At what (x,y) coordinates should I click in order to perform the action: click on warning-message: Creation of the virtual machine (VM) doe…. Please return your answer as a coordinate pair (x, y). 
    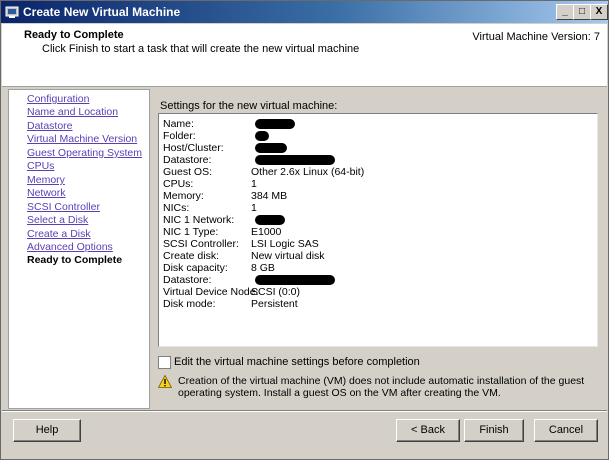
    Looking at the image, I should click on (381, 387).